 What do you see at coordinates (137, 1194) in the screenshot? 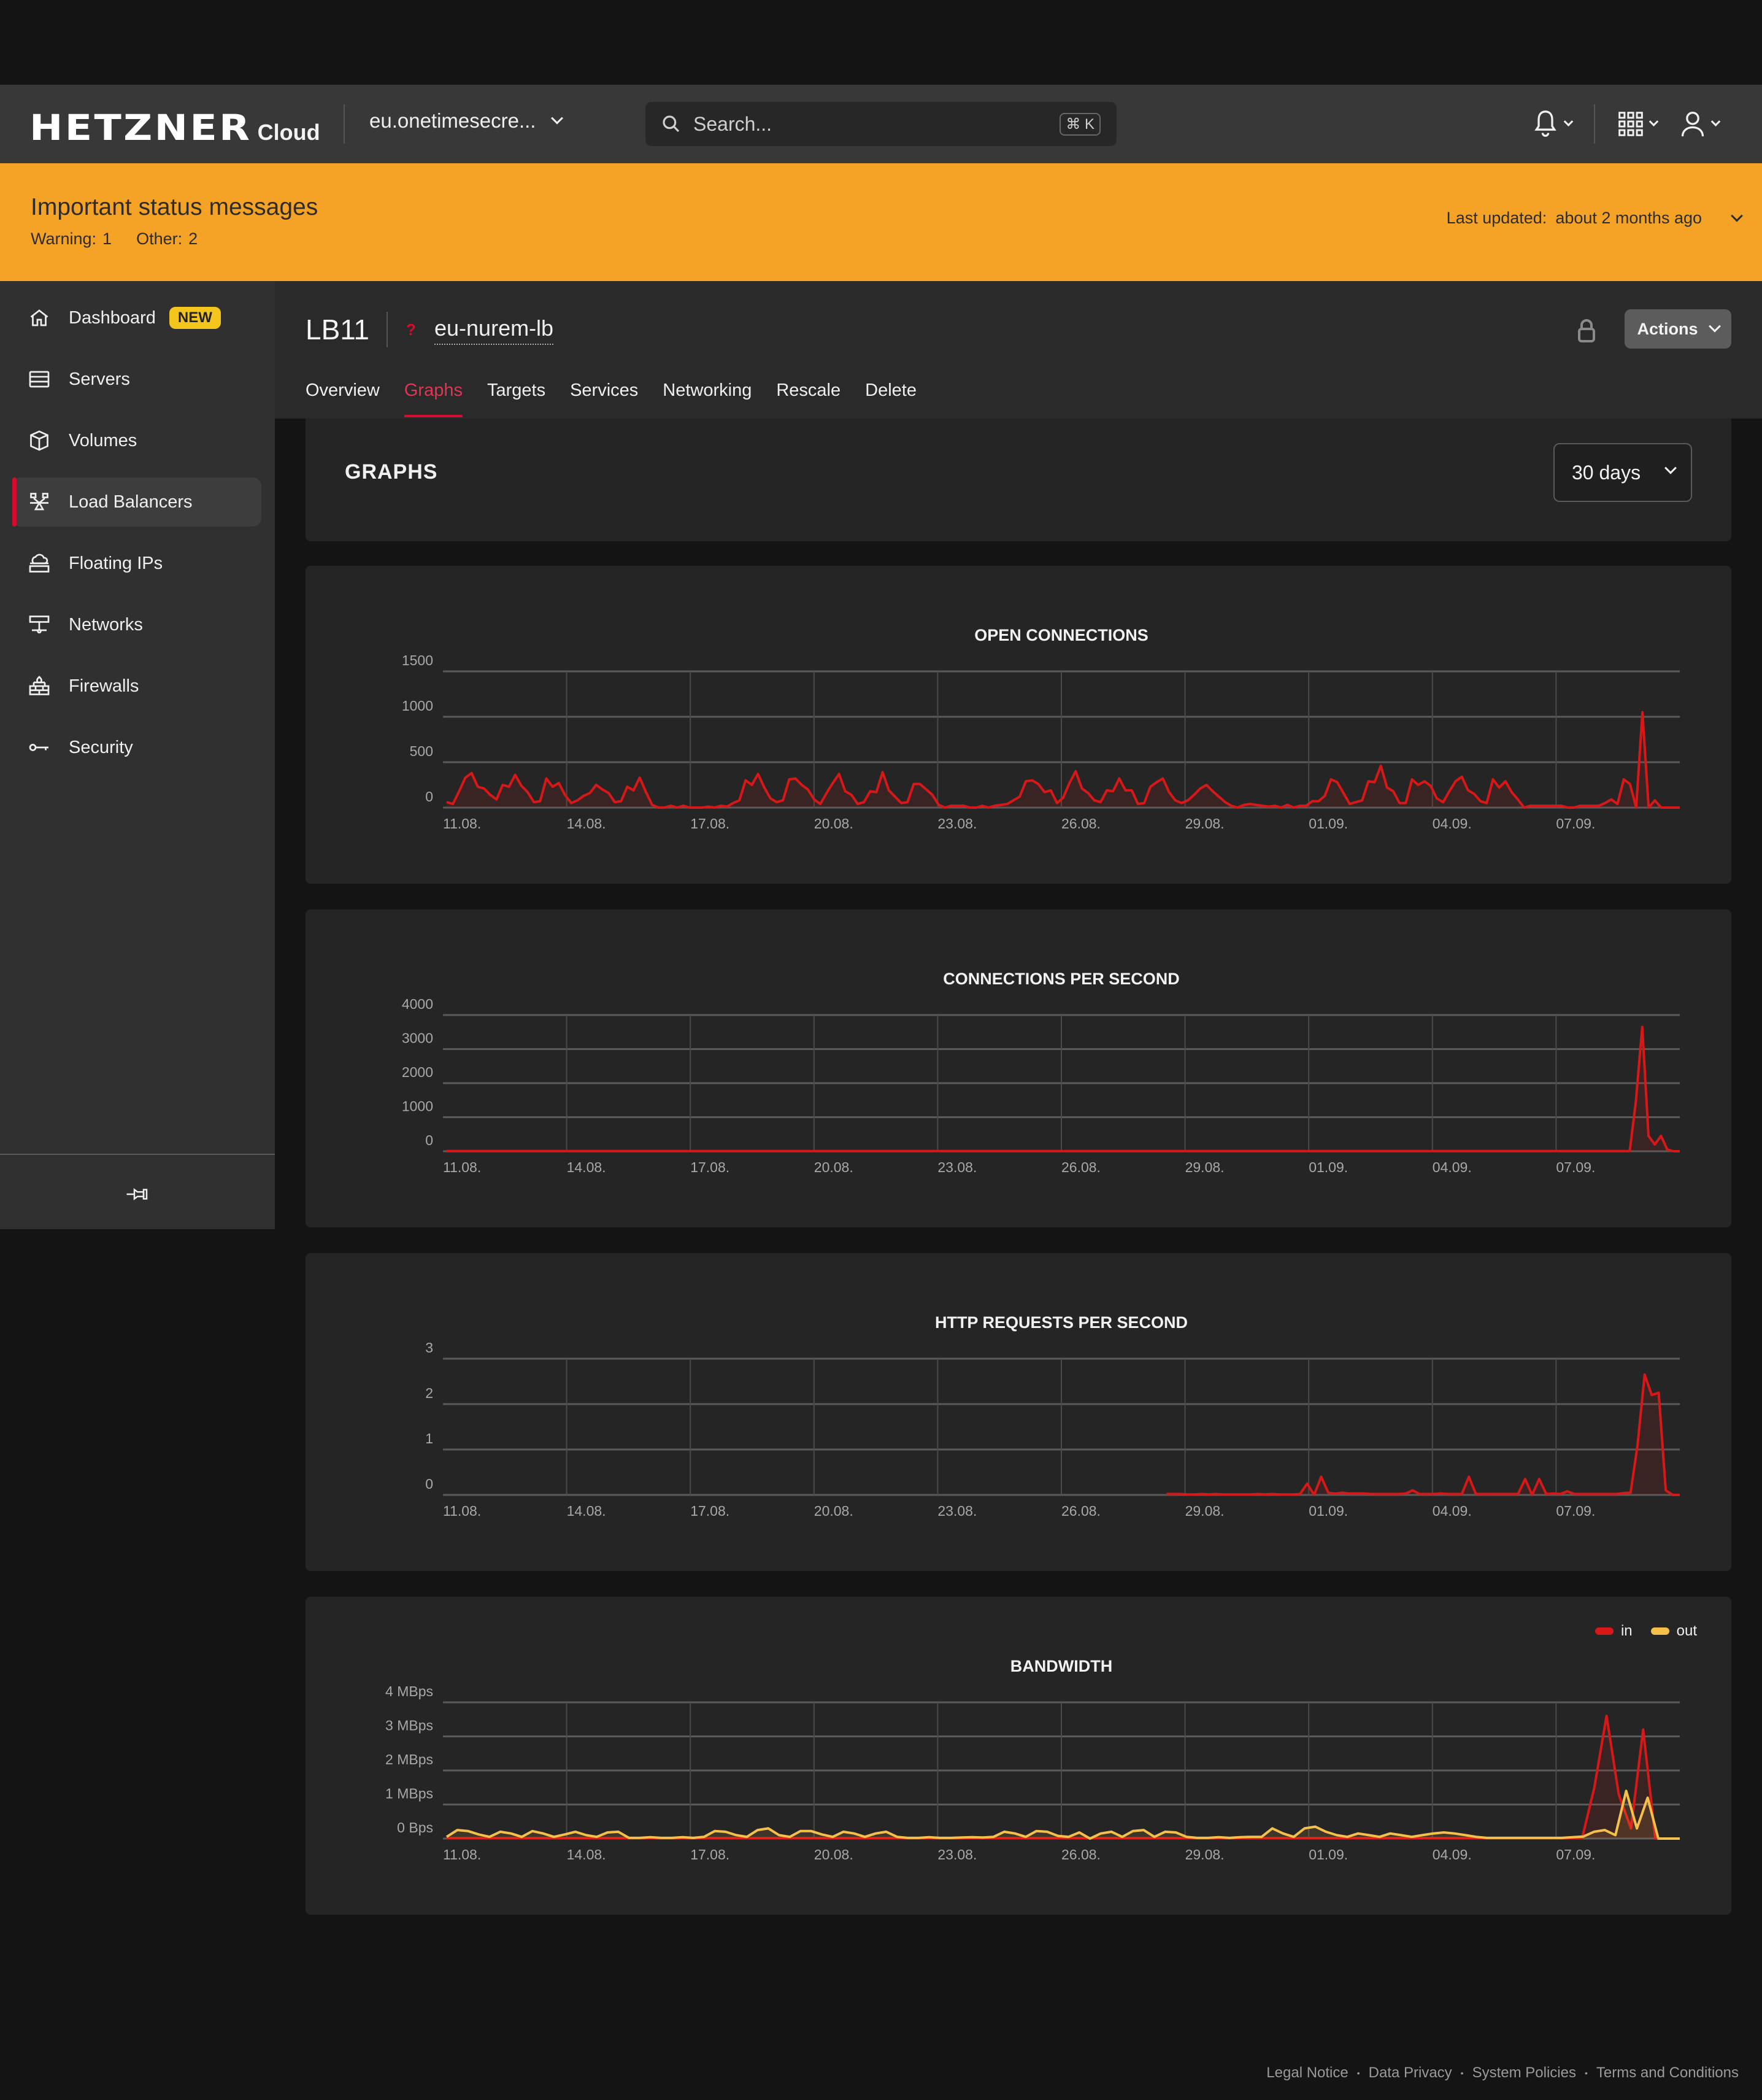
I see `pin-icon` at bounding box center [137, 1194].